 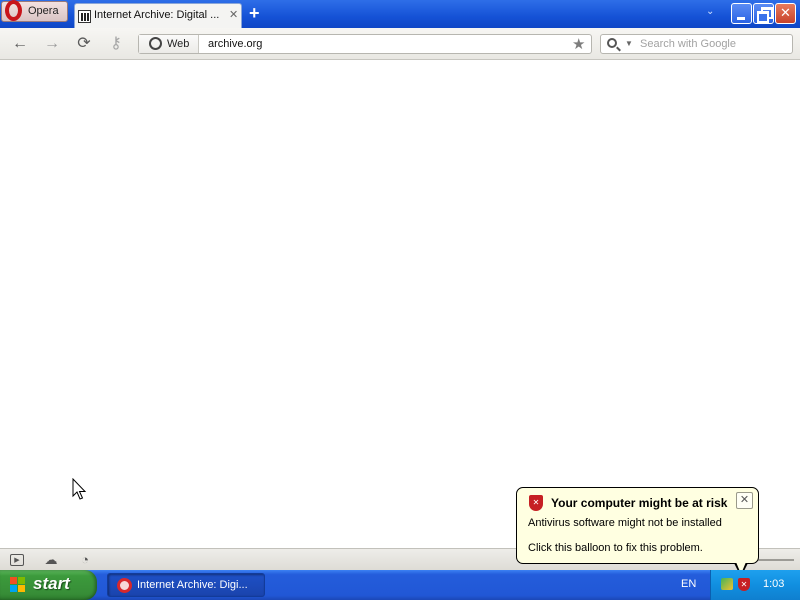 I want to click on start-button: start, so click(x=48, y=585).